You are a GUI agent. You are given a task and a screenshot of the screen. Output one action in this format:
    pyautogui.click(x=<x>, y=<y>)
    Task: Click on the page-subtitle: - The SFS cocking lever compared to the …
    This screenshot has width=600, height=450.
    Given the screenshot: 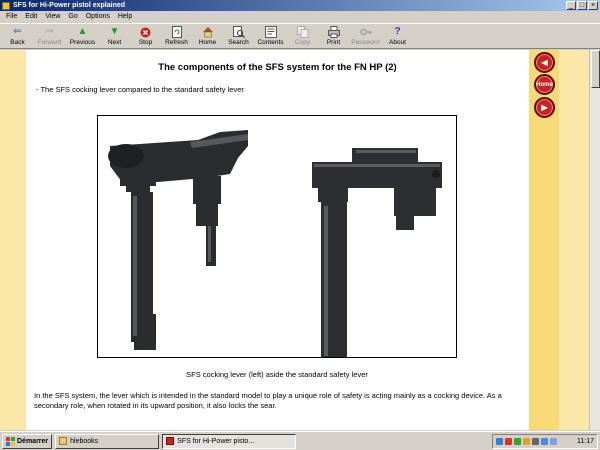 What is the action you would take?
    pyautogui.click(x=140, y=89)
    